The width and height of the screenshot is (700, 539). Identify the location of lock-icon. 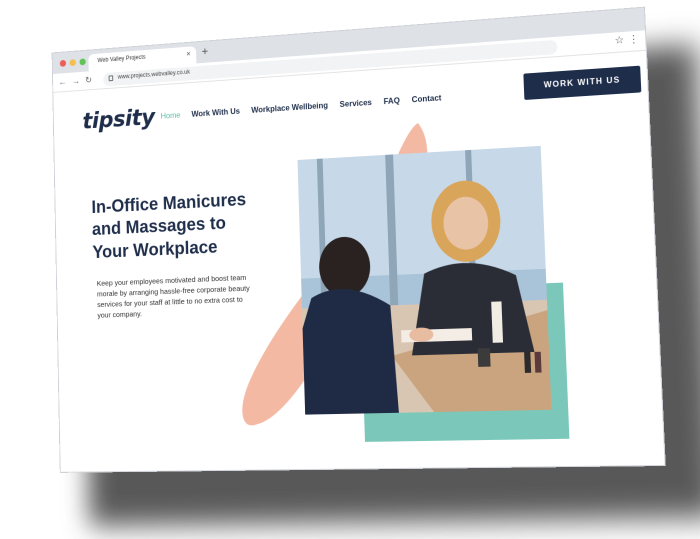
(111, 78).